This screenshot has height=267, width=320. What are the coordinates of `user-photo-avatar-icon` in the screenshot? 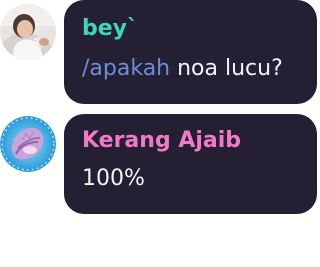 It's located at (28, 32).